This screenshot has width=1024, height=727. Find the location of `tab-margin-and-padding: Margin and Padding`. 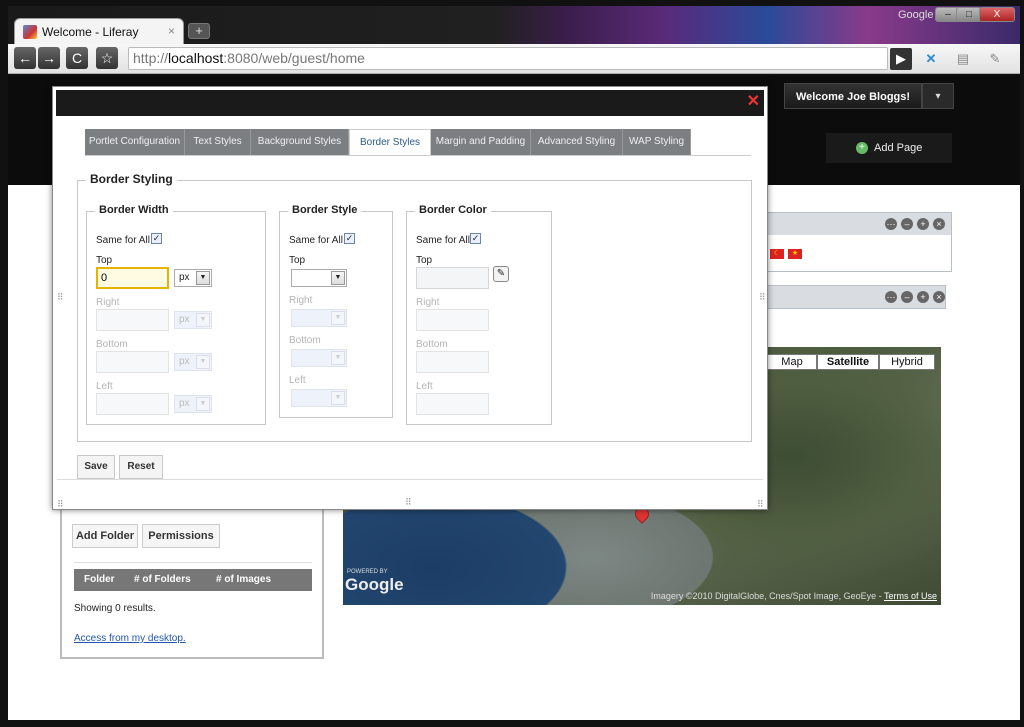

tab-margin-and-padding: Margin and Padding is located at coordinates (481, 142).